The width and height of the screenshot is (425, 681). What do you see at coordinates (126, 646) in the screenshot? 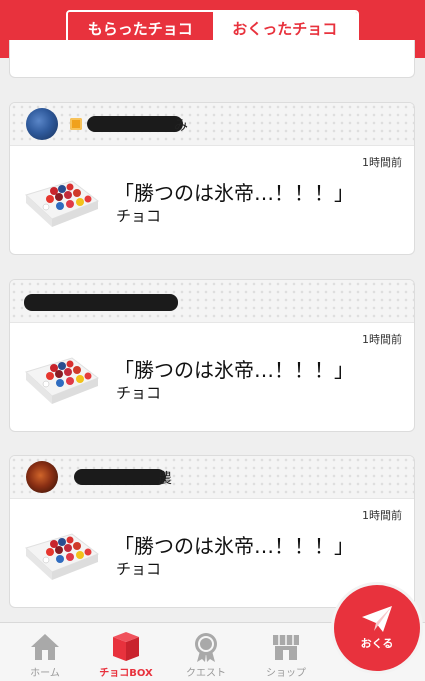
I see `gift-box-icon` at bounding box center [126, 646].